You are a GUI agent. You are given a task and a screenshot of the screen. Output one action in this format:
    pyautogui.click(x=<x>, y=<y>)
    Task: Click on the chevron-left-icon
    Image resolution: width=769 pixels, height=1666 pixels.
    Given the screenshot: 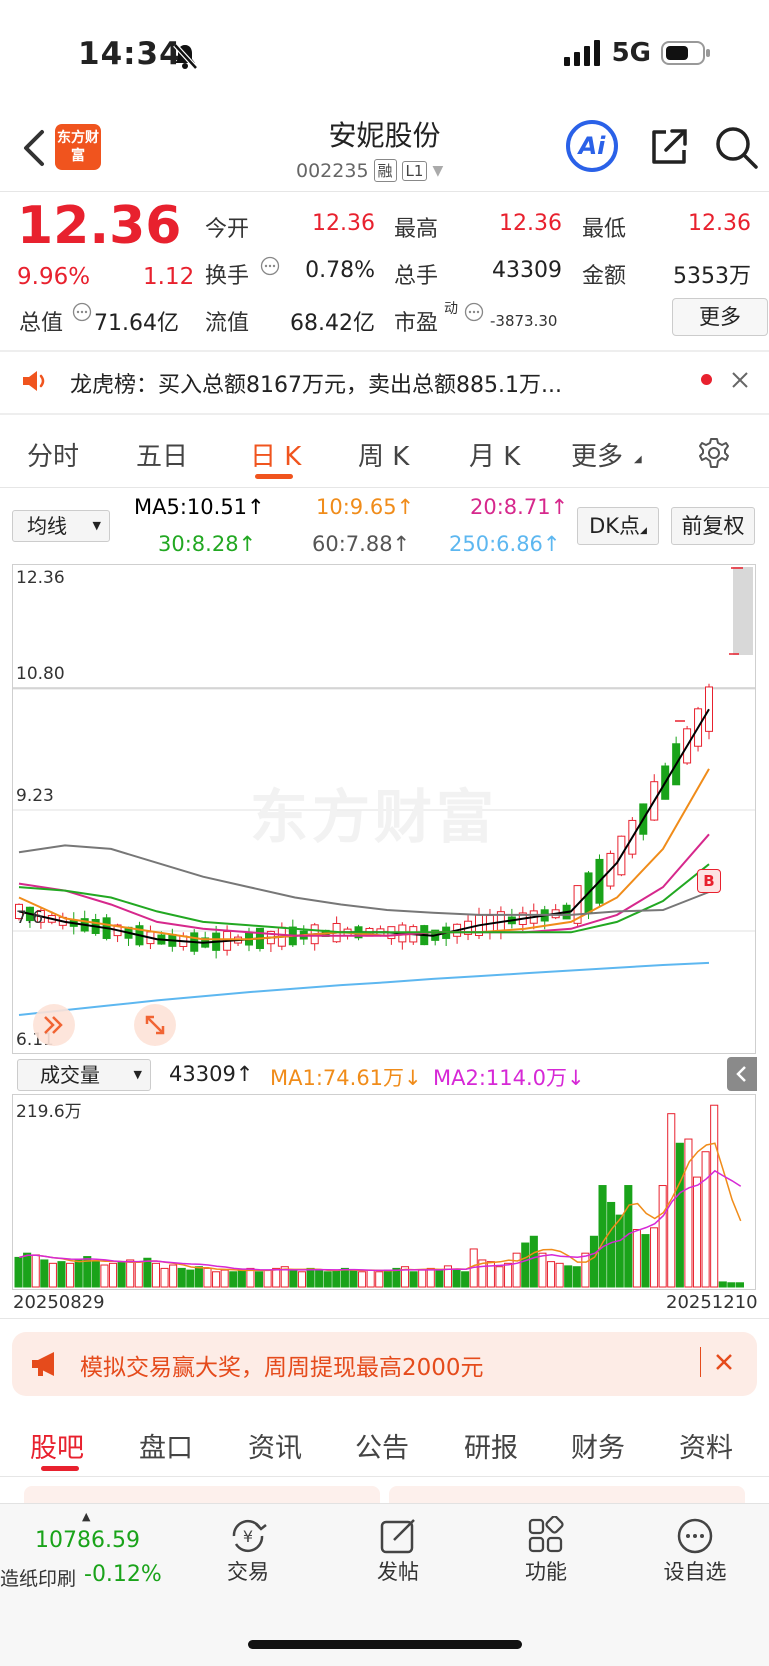 What is the action you would take?
    pyautogui.click(x=741, y=1074)
    